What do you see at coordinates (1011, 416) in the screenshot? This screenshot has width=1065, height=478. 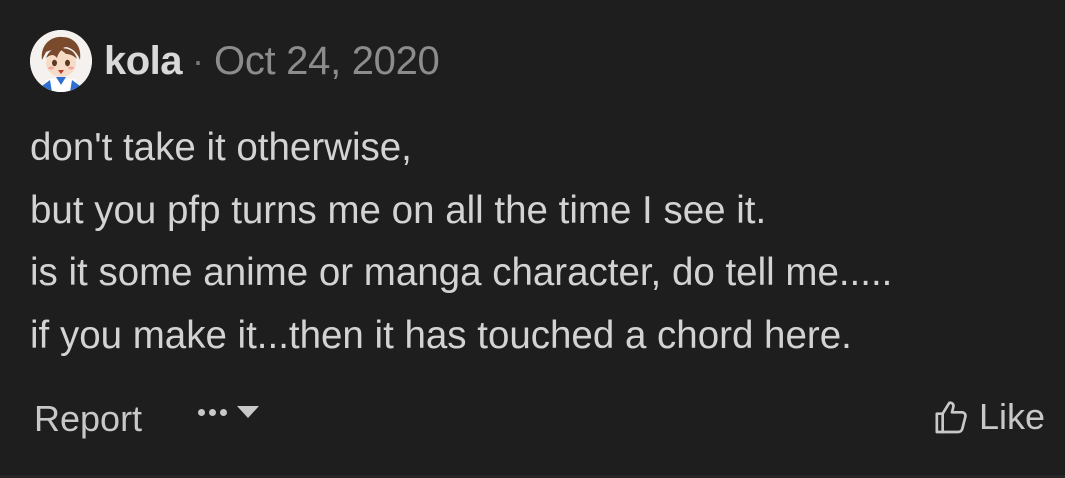 I see `like-label: Like` at bounding box center [1011, 416].